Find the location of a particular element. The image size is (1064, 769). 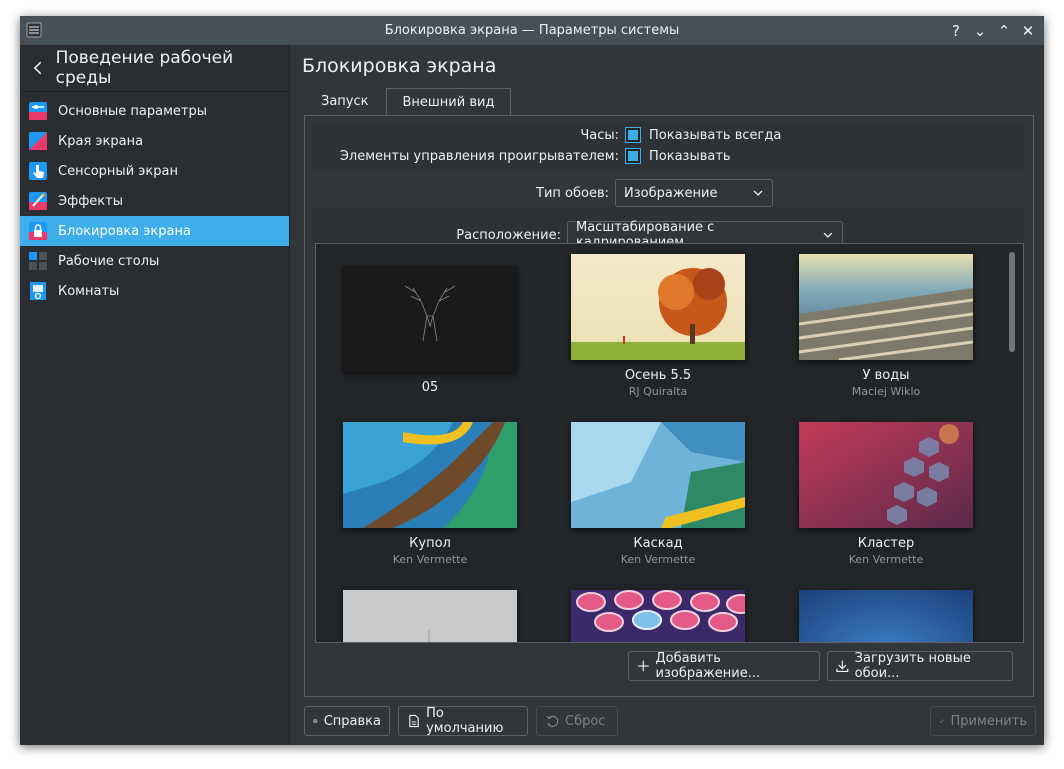

close-button: ✕ is located at coordinates (1028, 31).